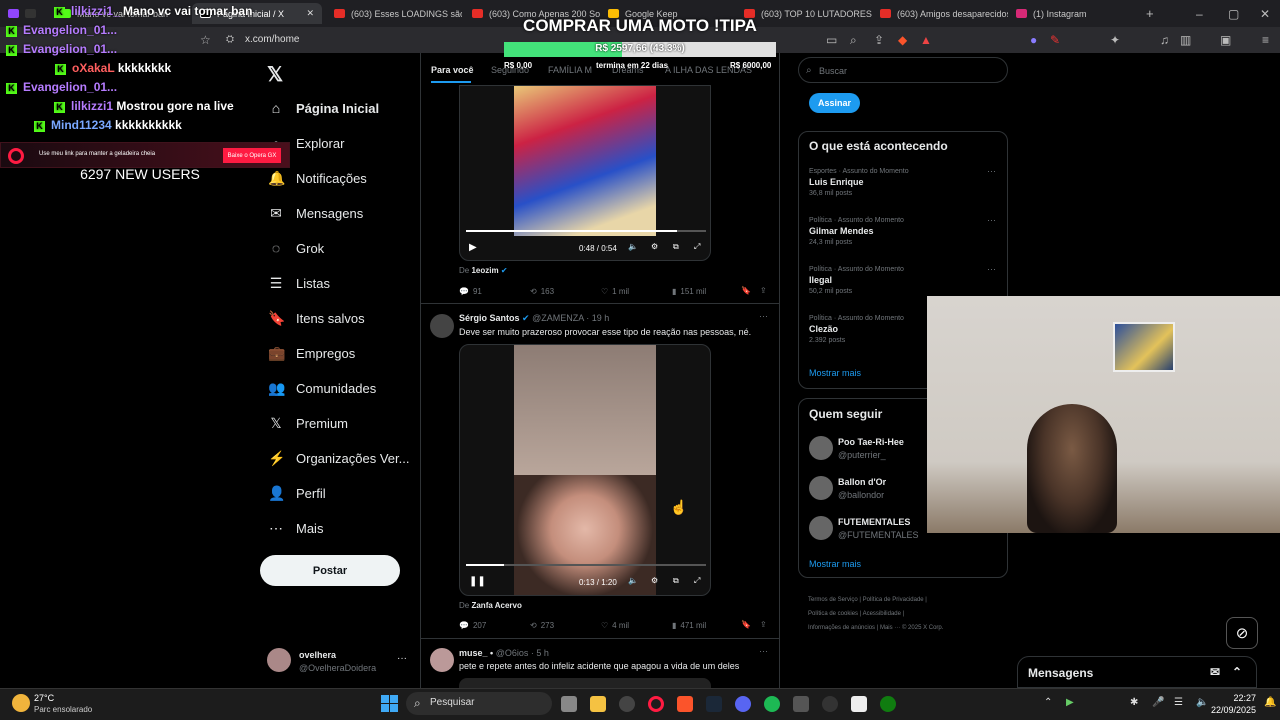  What do you see at coordinates (1199, 14) in the screenshot?
I see `minimize-icon: –` at bounding box center [1199, 14].